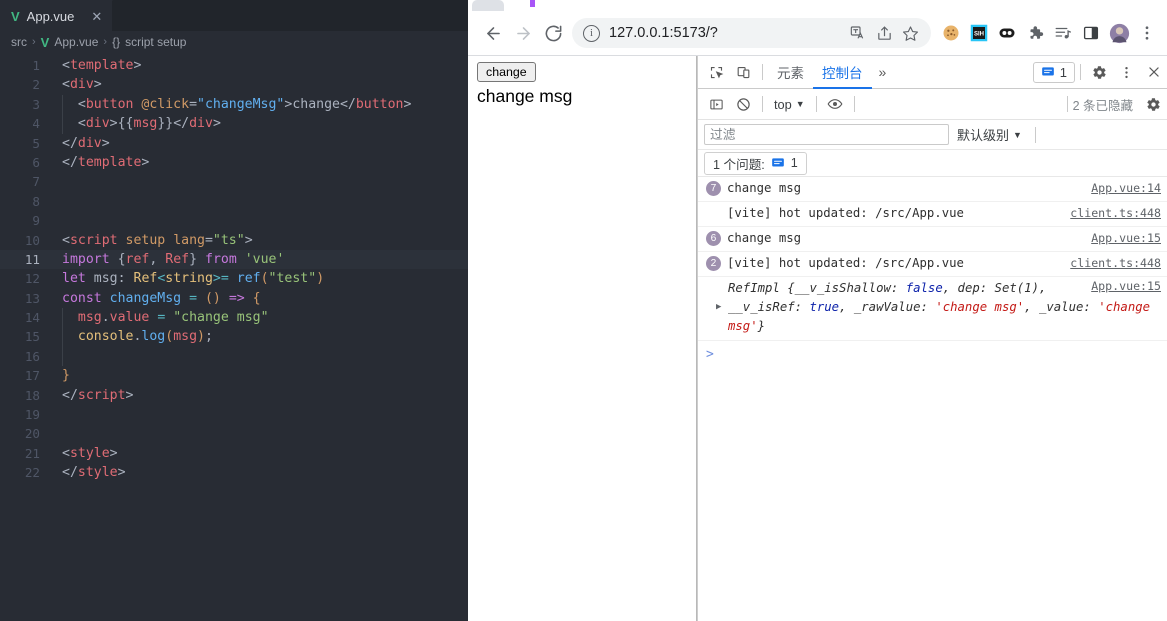 The image size is (1167, 621). Describe the element at coordinates (932, 239) in the screenshot. I see `console-message: 6 change msg App.vue:15` at that location.